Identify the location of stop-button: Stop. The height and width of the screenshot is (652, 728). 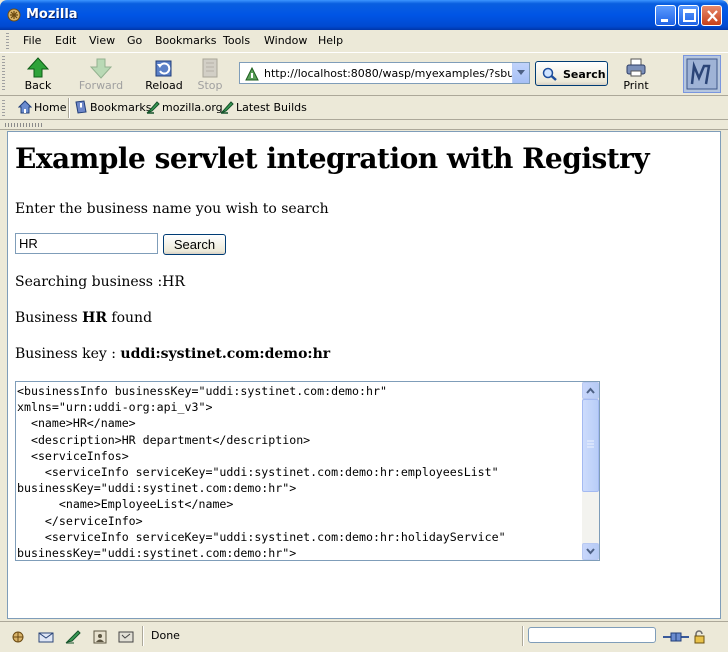
(210, 75).